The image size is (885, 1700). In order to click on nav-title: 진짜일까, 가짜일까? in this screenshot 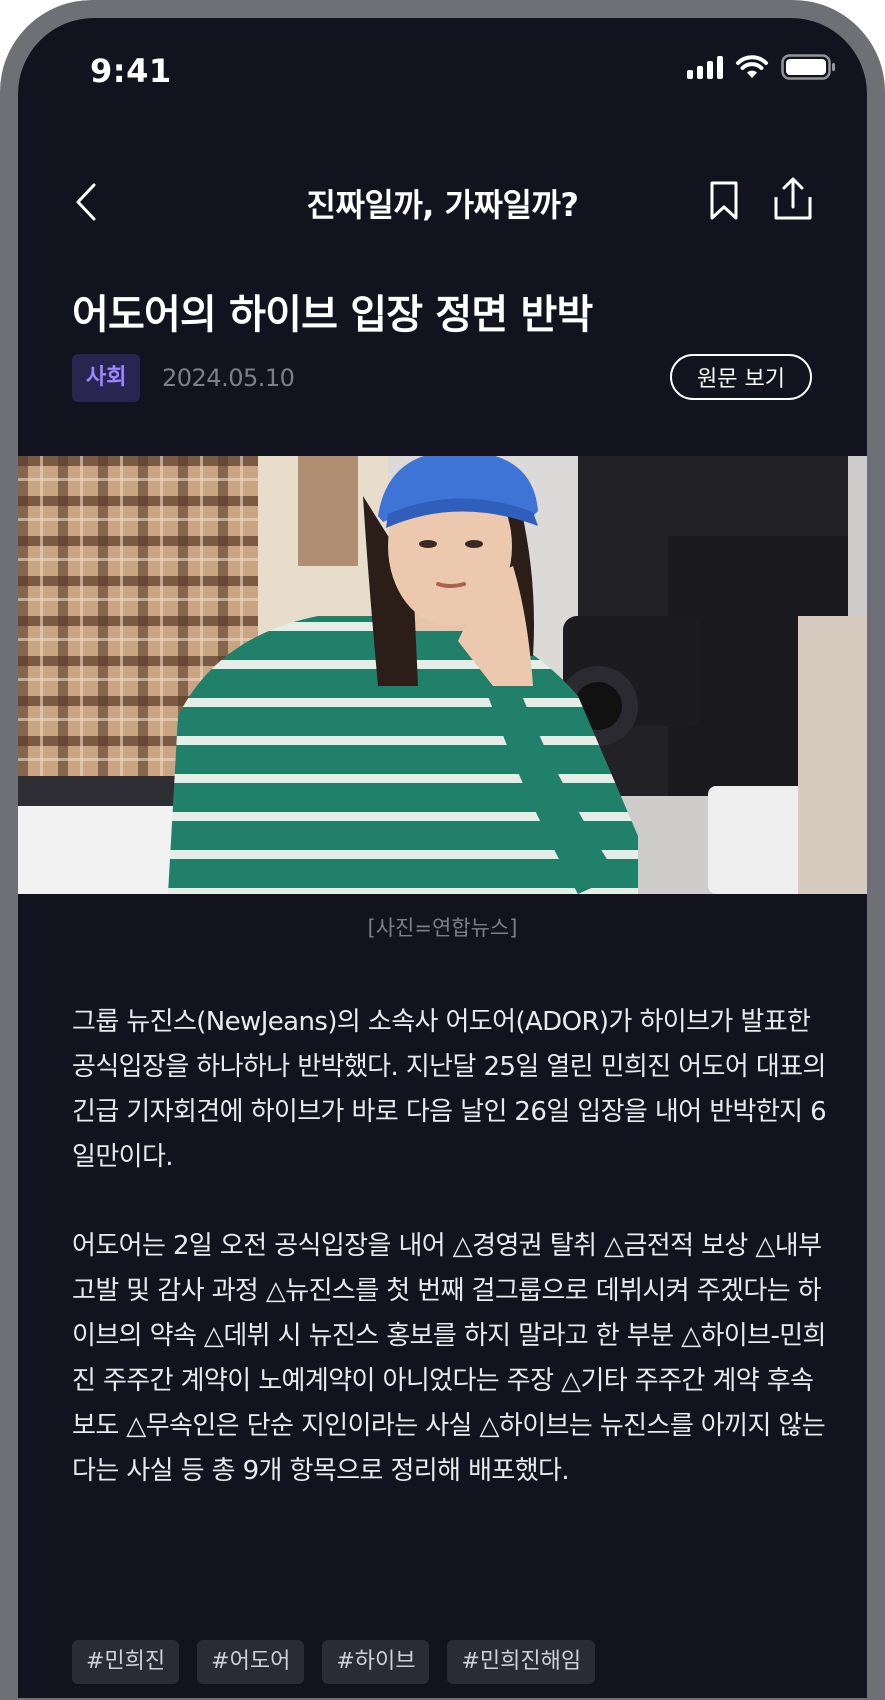, I will do `click(442, 205)`.